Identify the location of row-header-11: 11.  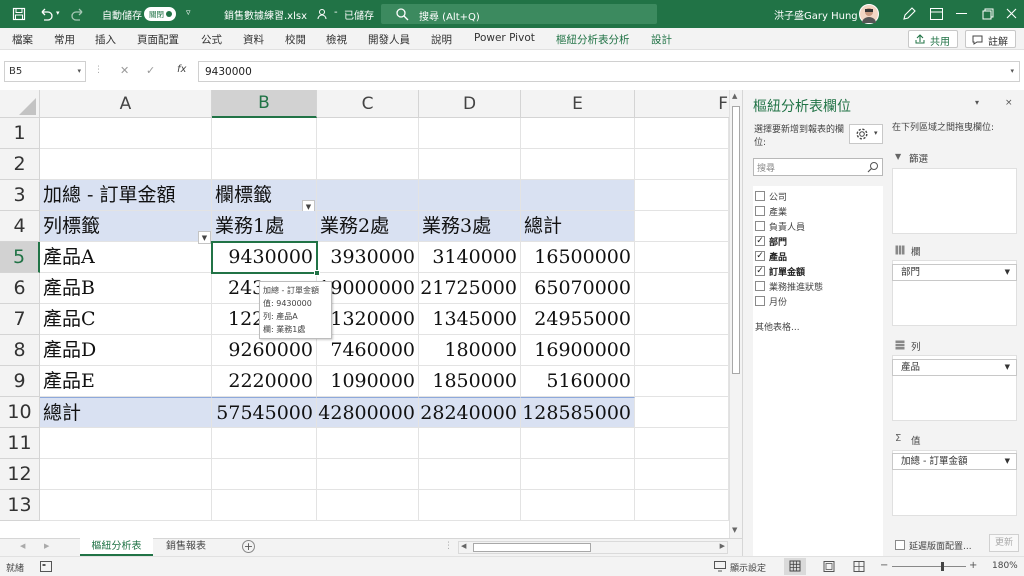
(20, 443).